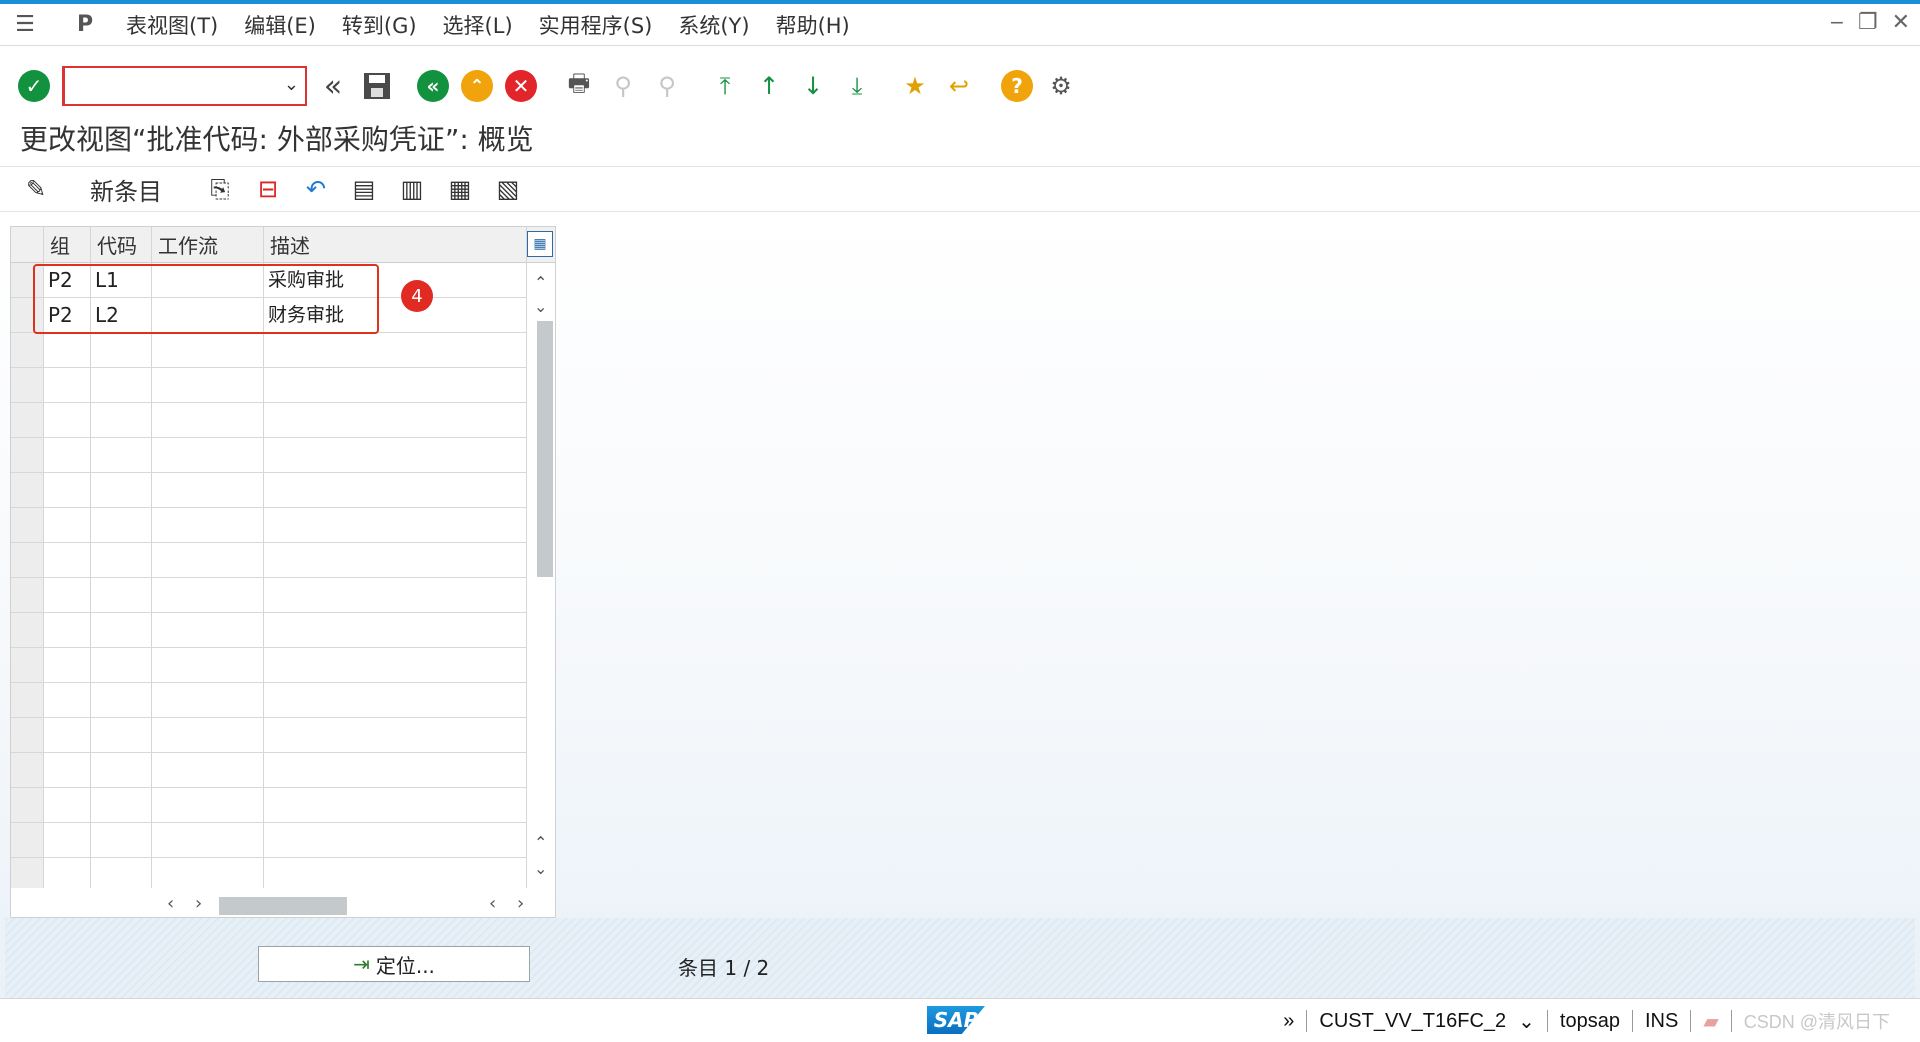 The width and height of the screenshot is (1920, 1042). What do you see at coordinates (545, 449) in the screenshot?
I see `vertical-scroll-thumb` at bounding box center [545, 449].